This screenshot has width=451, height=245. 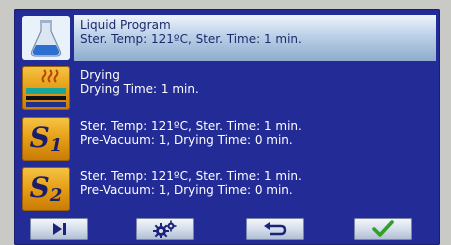 I want to click on program-detail: Drying Time: 1 min., so click(x=139, y=89).